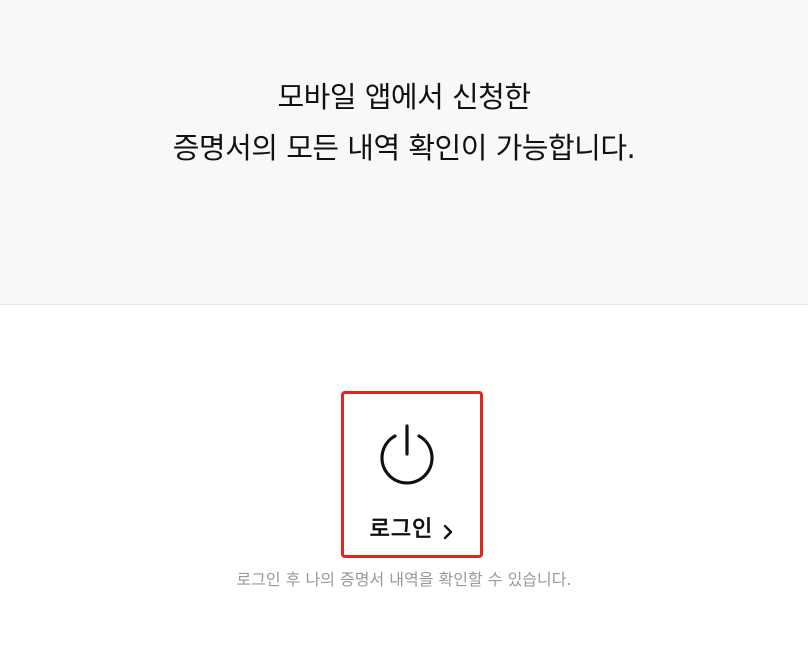  What do you see at coordinates (448, 531) in the screenshot?
I see `chevron-right-icon` at bounding box center [448, 531].